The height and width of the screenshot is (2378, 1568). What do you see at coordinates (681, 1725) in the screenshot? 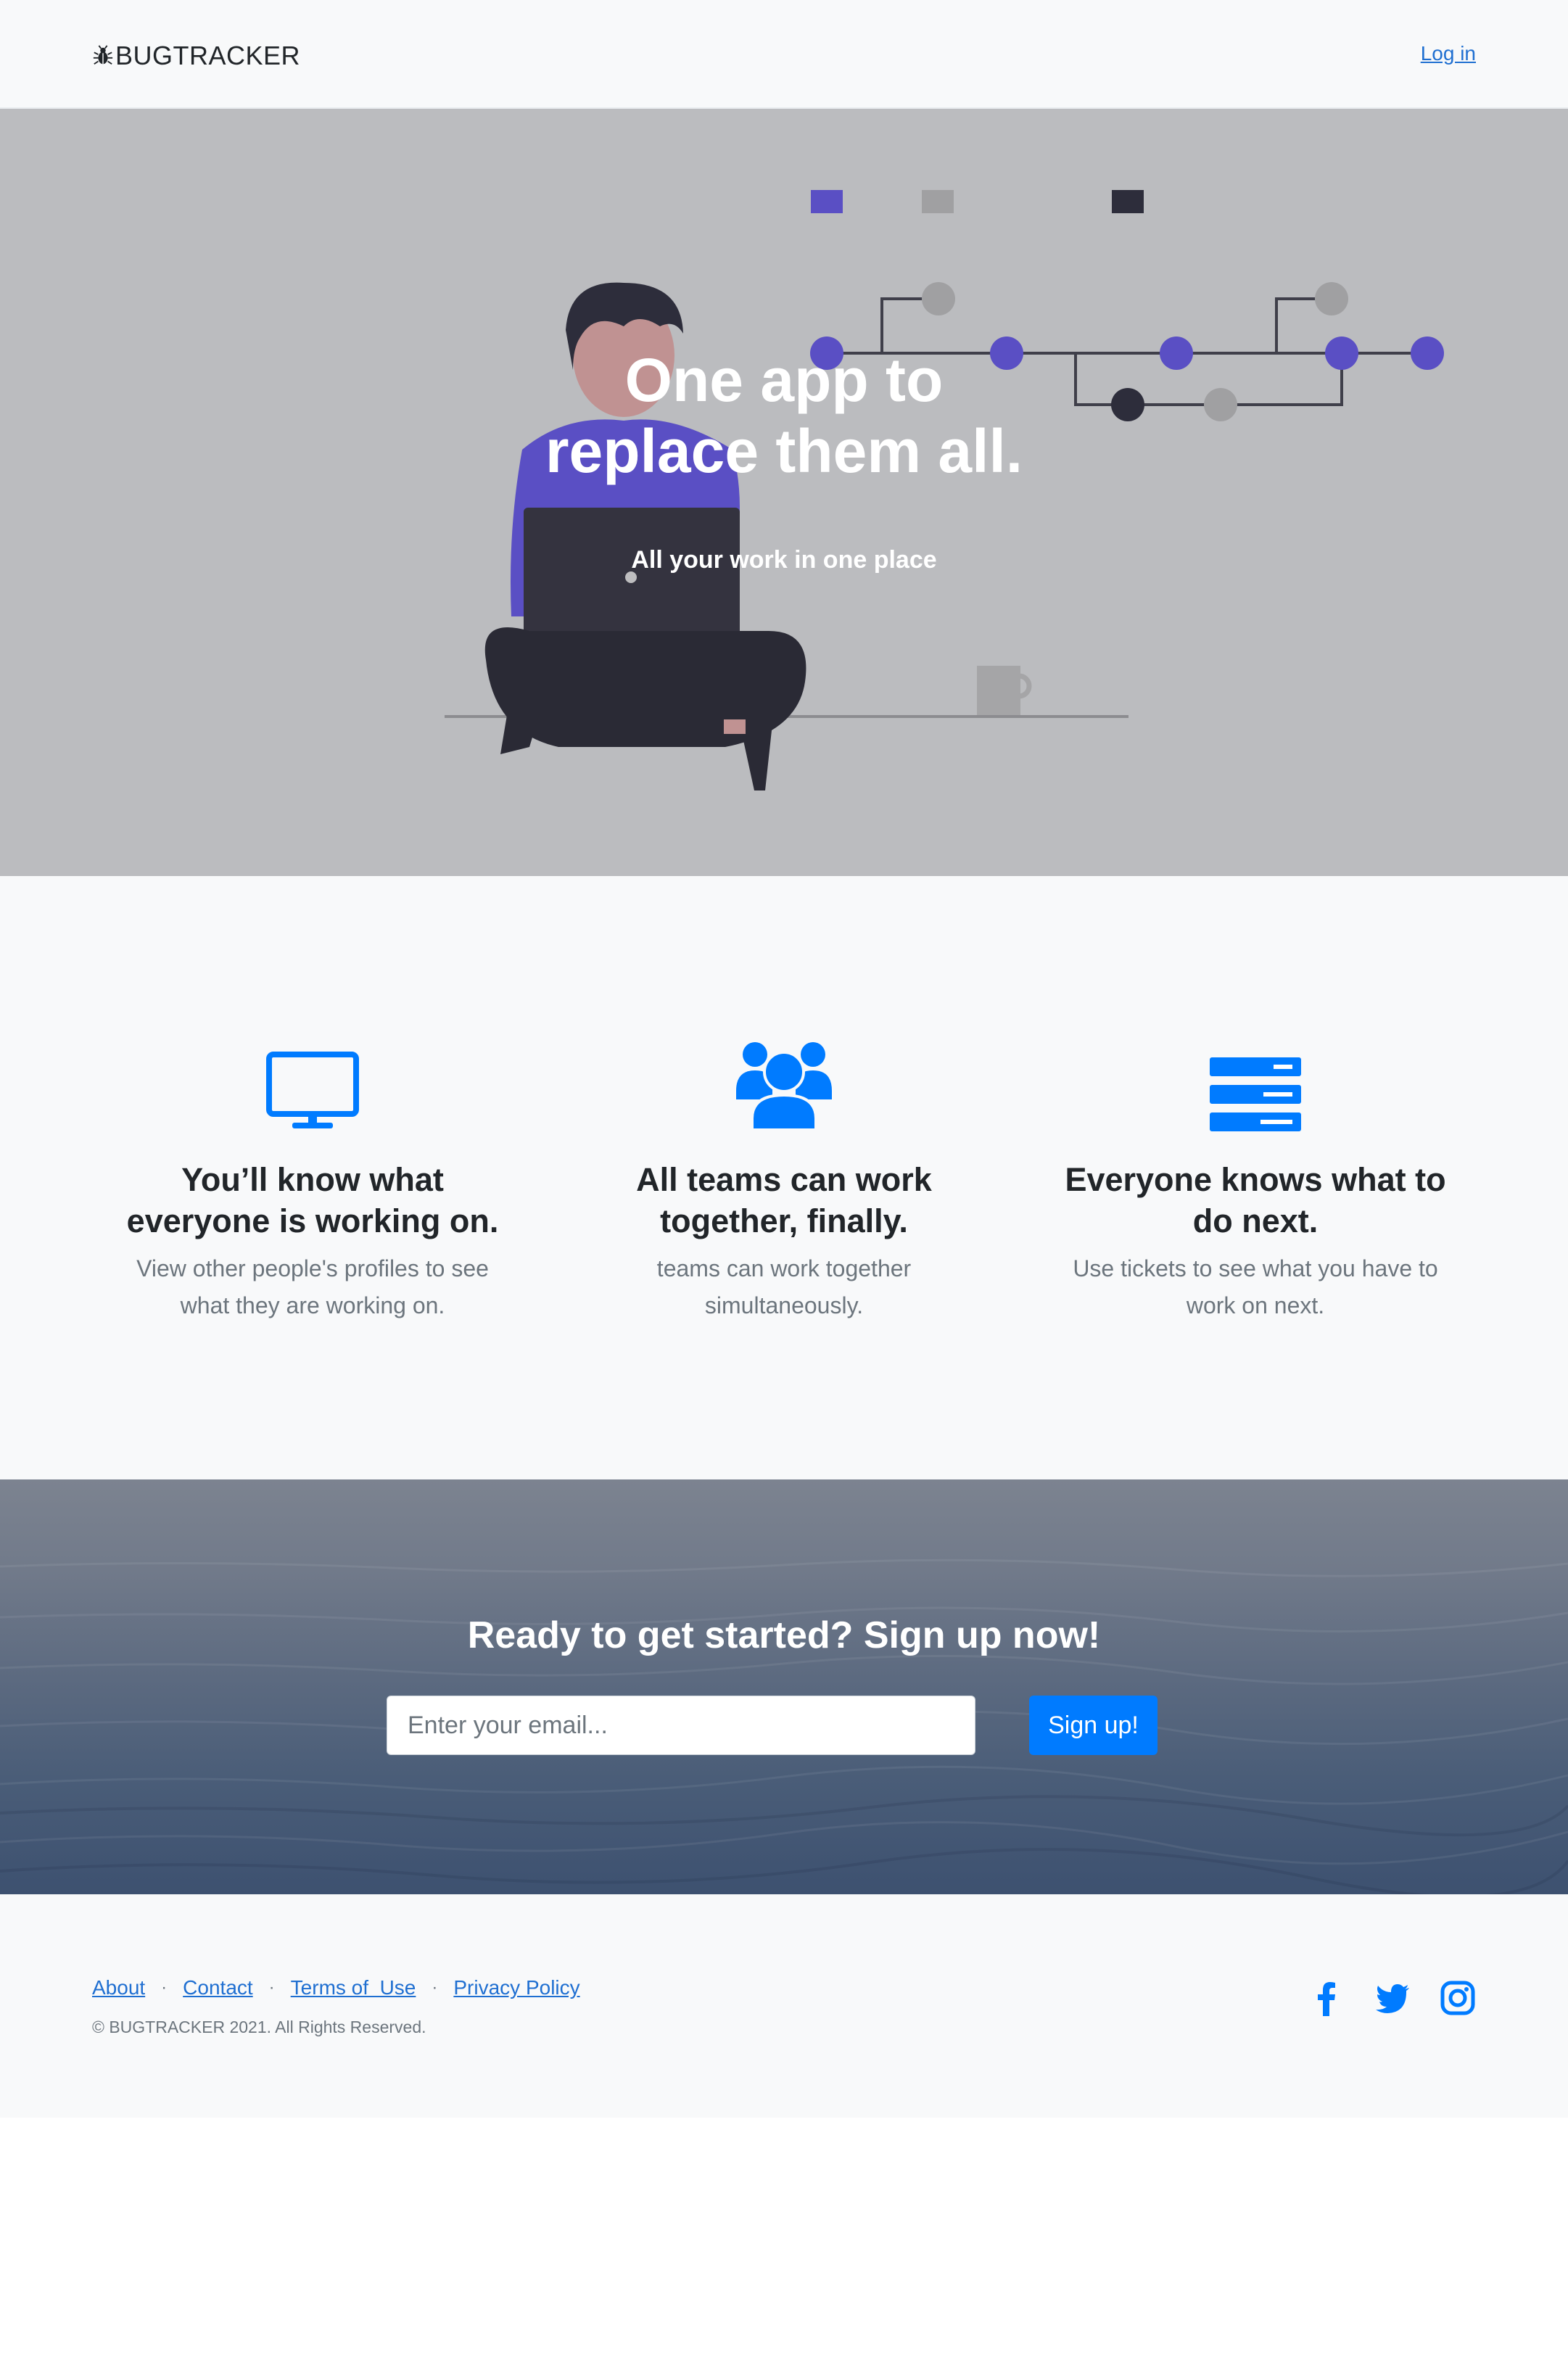
I see `email-input` at bounding box center [681, 1725].